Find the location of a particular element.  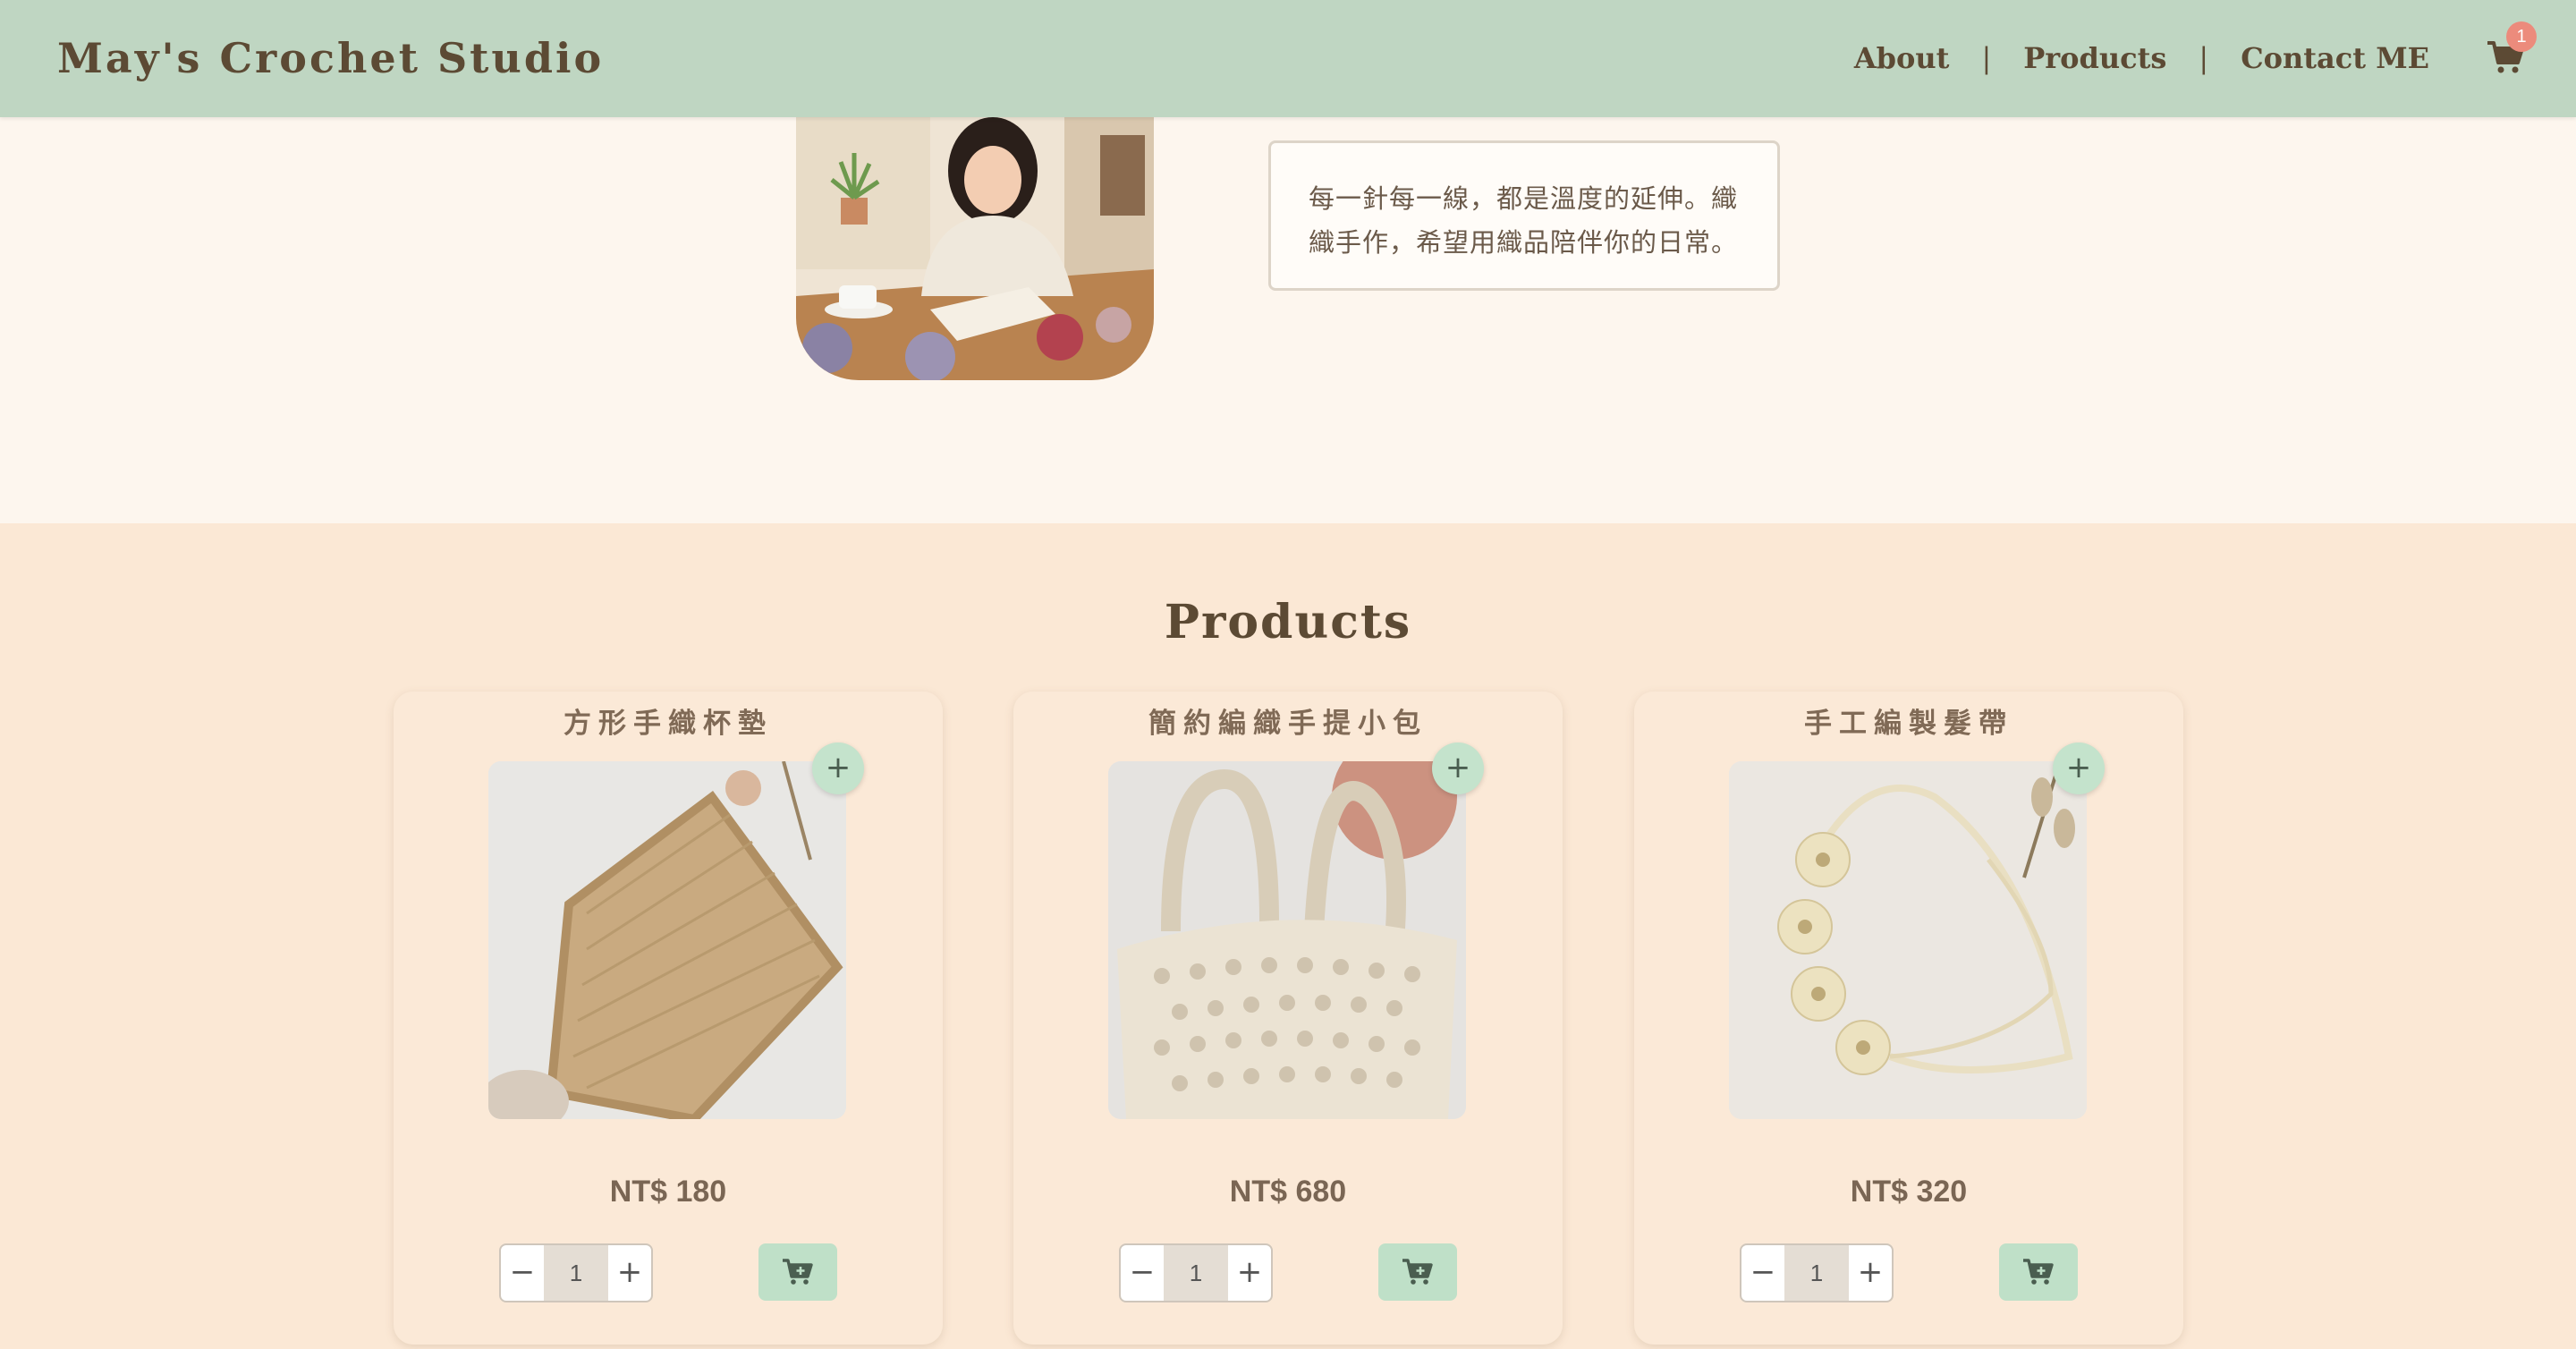

product-image-tote is located at coordinates (1287, 940).